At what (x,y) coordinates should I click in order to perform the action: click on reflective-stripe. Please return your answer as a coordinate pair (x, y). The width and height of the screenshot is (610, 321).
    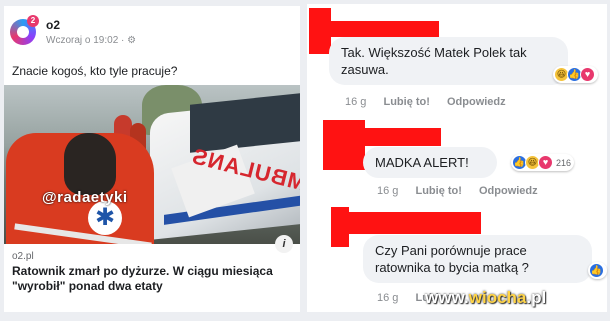
    Looking at the image, I should click on (83, 233).